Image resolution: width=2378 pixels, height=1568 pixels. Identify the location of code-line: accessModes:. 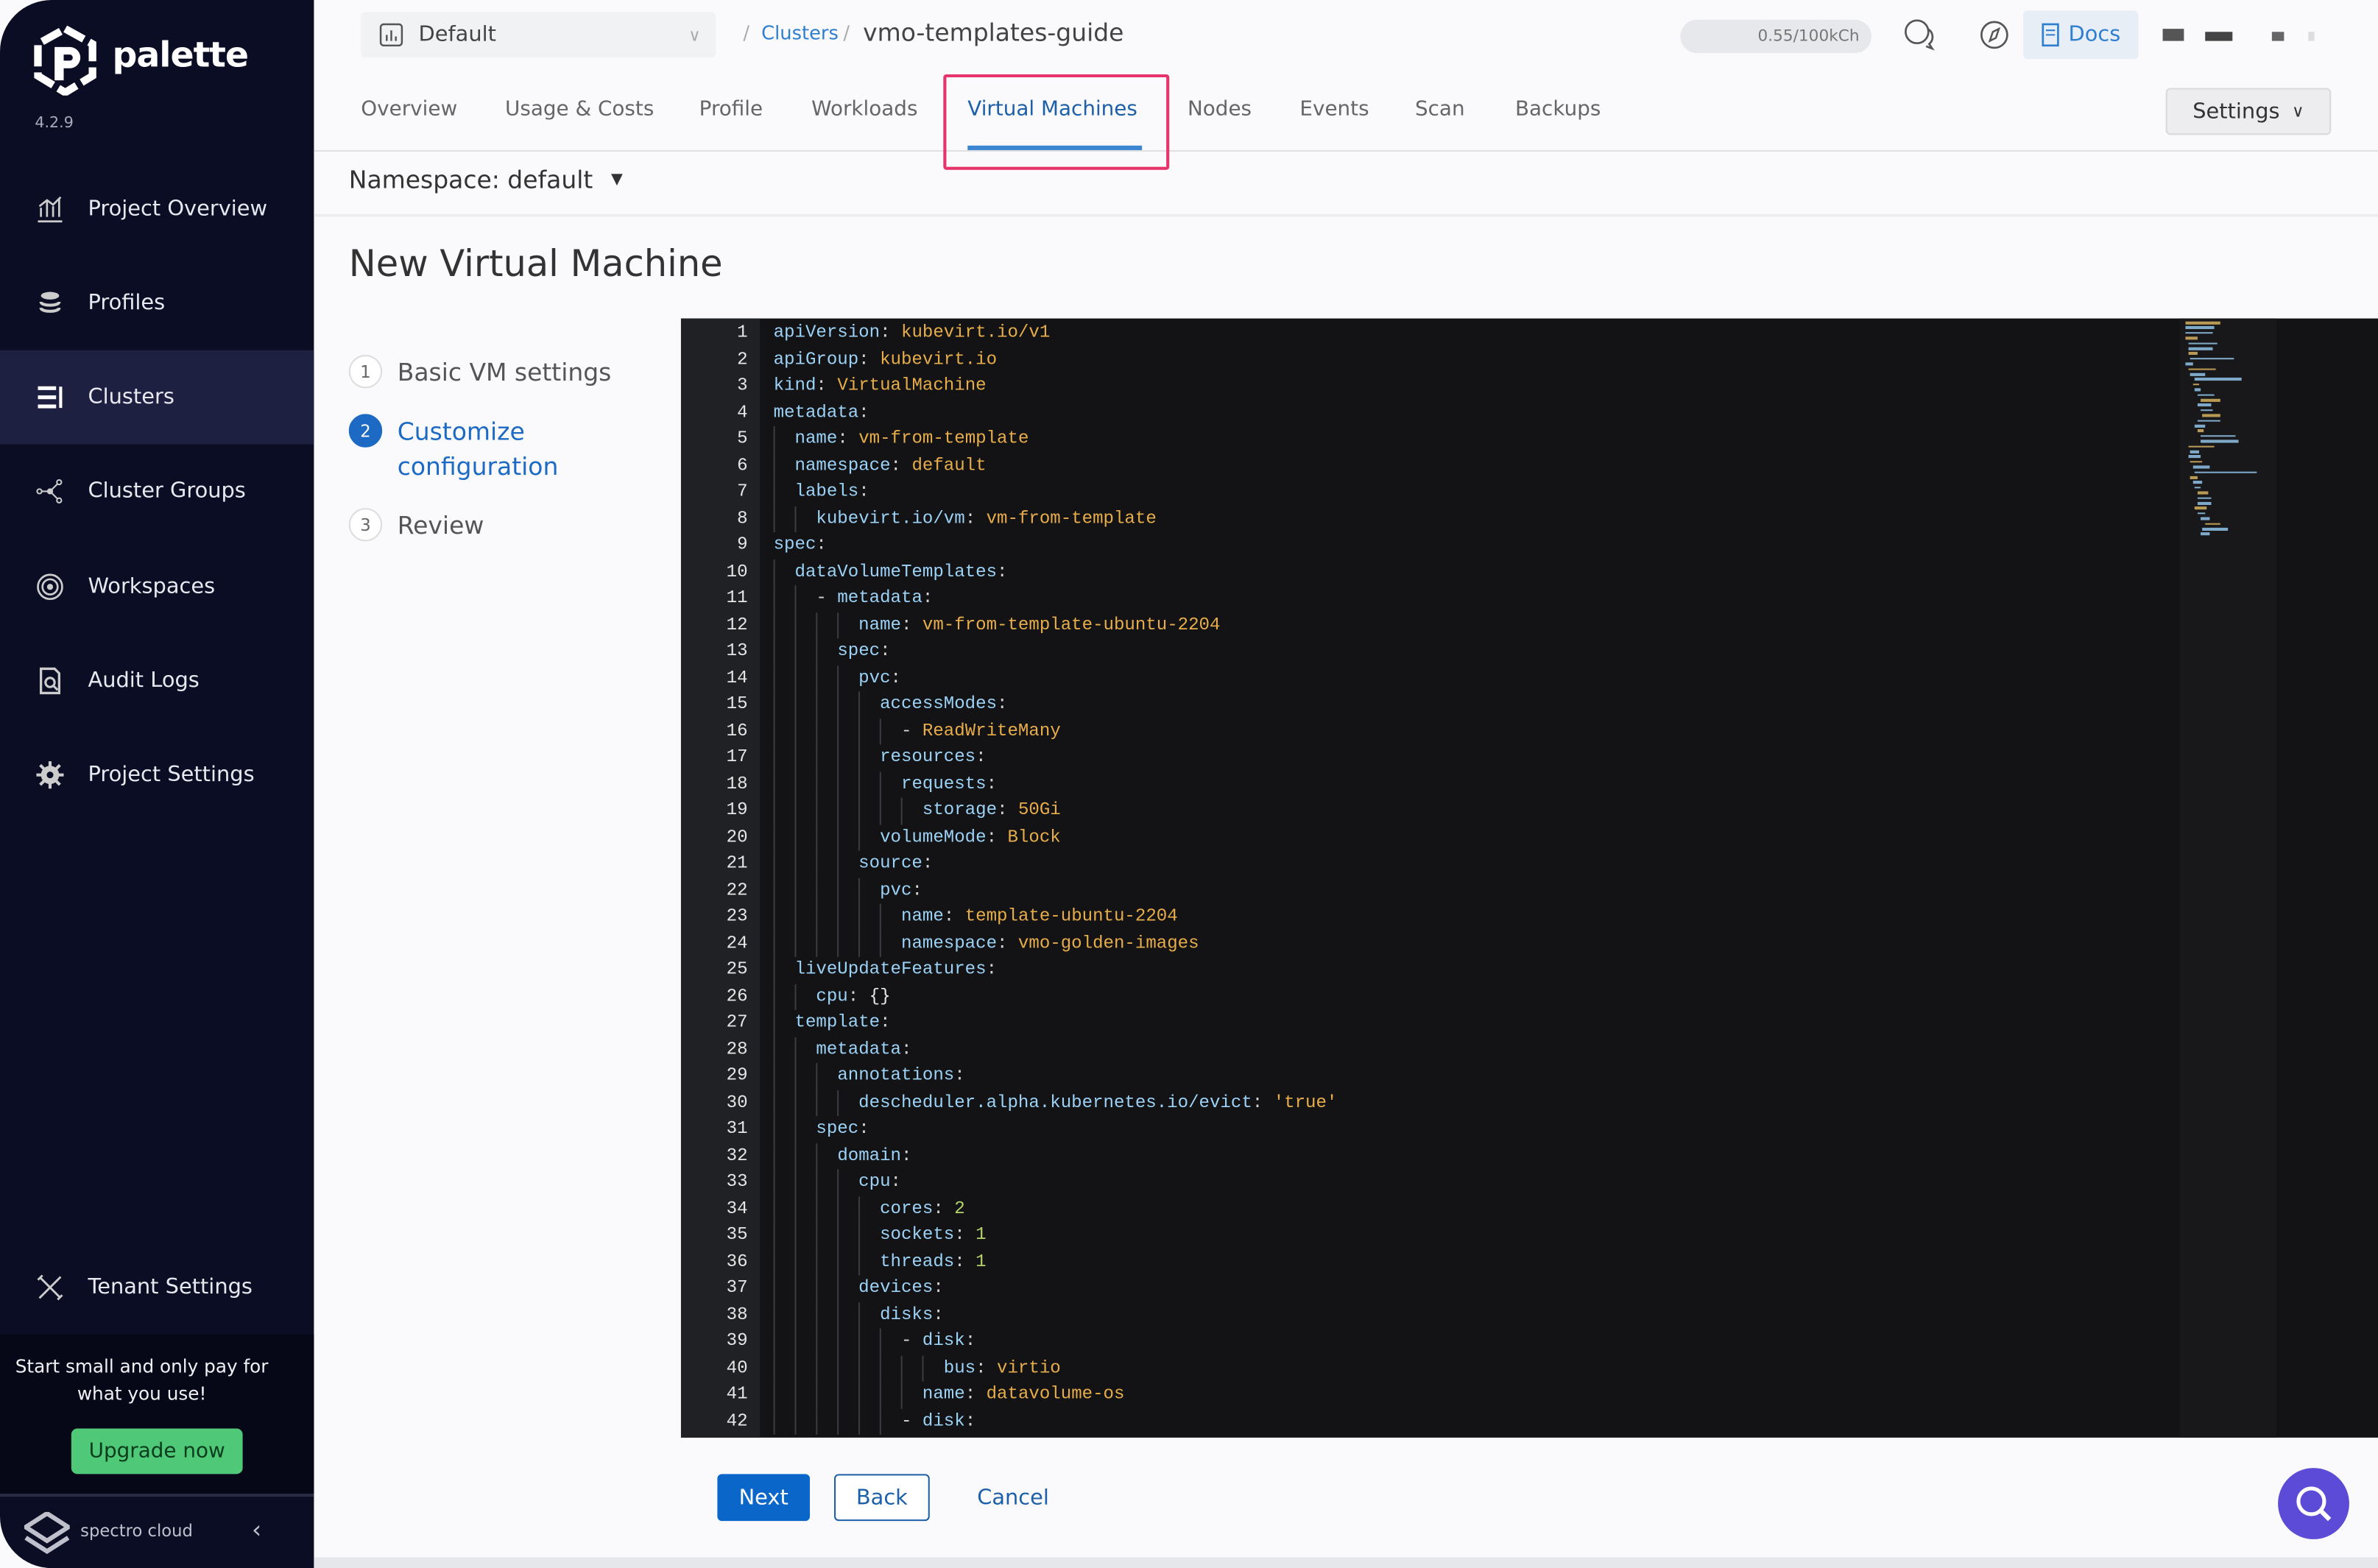
(944, 704).